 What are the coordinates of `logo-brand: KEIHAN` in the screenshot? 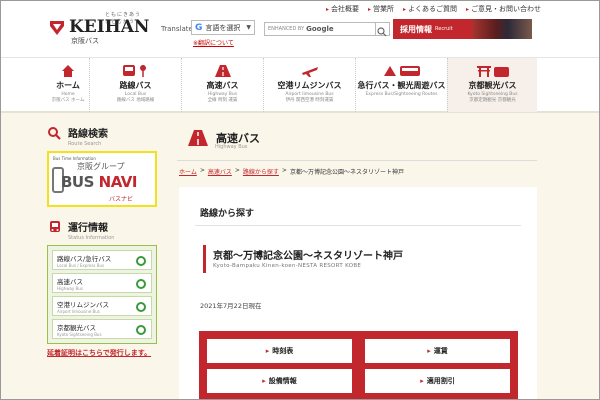 It's located at (109, 27).